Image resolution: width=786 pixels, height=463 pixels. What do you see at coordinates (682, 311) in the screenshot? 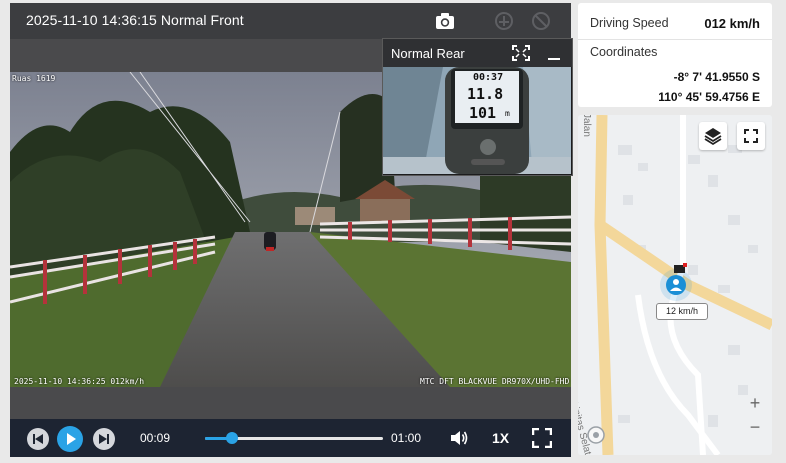
I see `map-speed-tag: 12 km/h` at bounding box center [682, 311].